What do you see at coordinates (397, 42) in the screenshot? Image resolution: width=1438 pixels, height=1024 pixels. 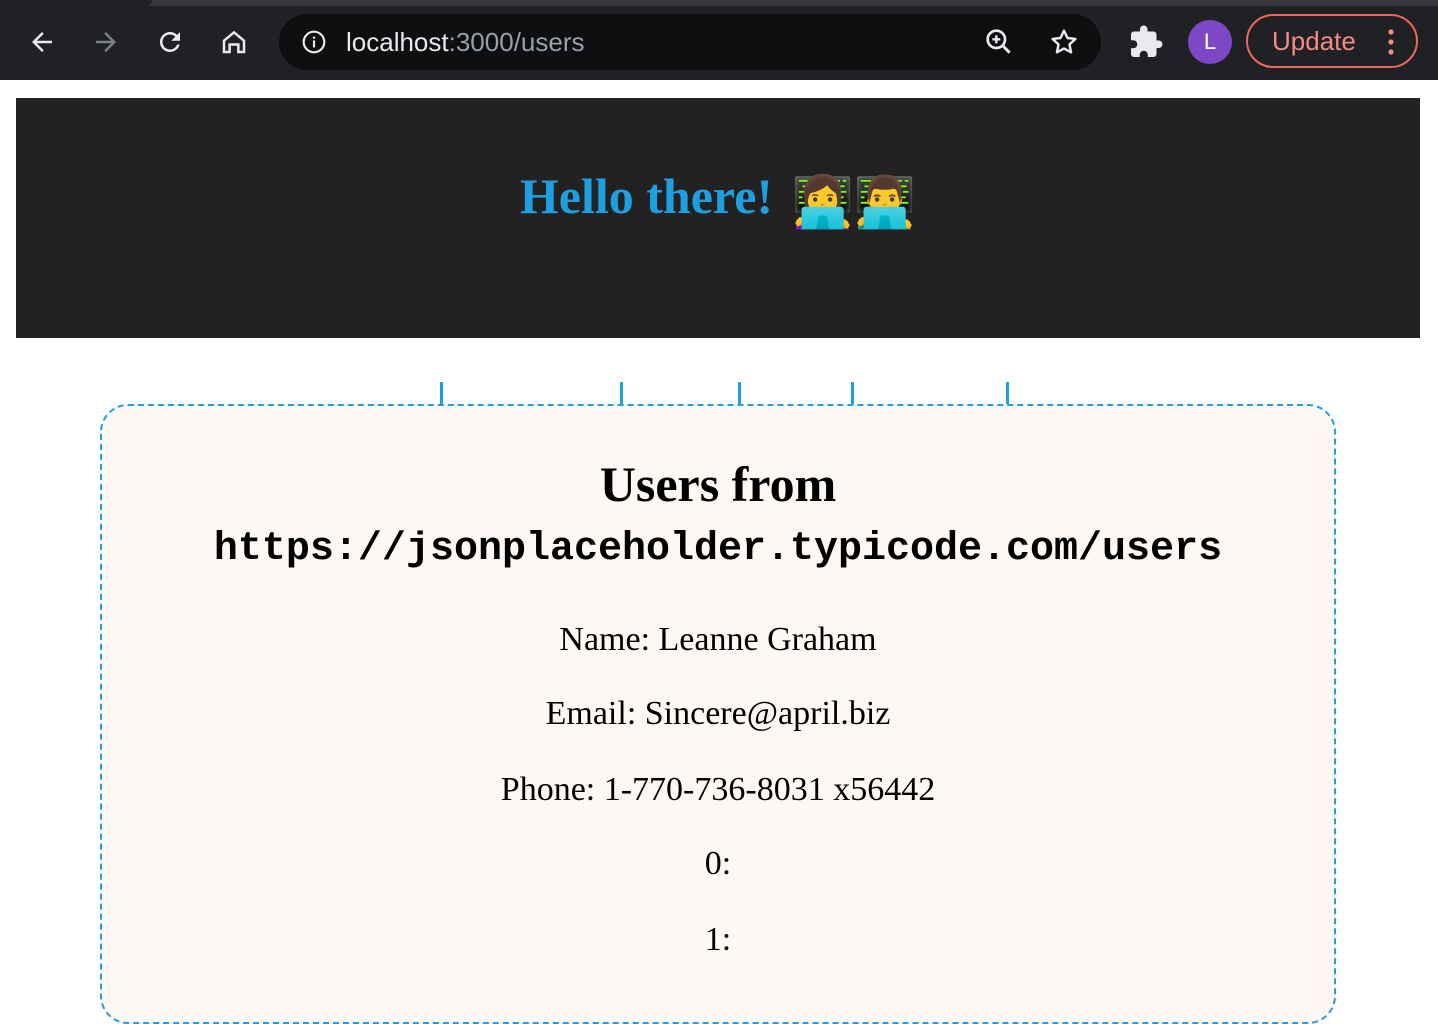 I see `url-host: localhost` at bounding box center [397, 42].